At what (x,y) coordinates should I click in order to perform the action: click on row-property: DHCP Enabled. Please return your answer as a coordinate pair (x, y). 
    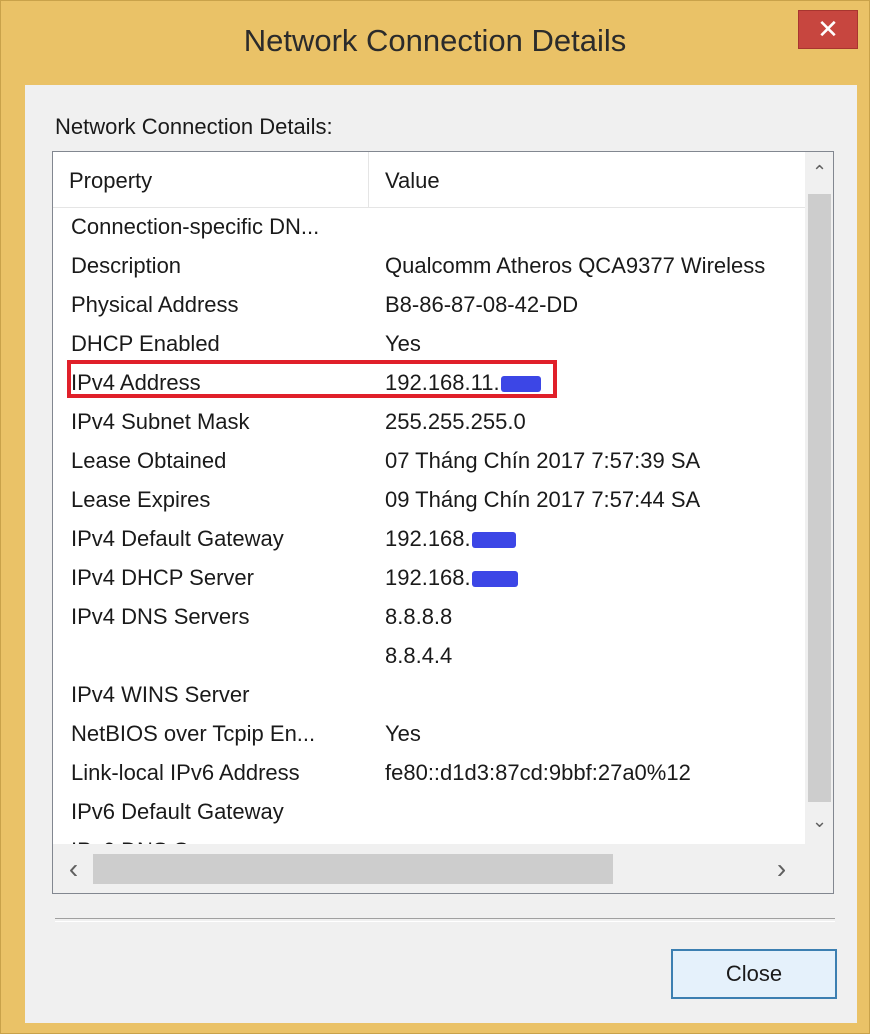
    Looking at the image, I should click on (145, 343).